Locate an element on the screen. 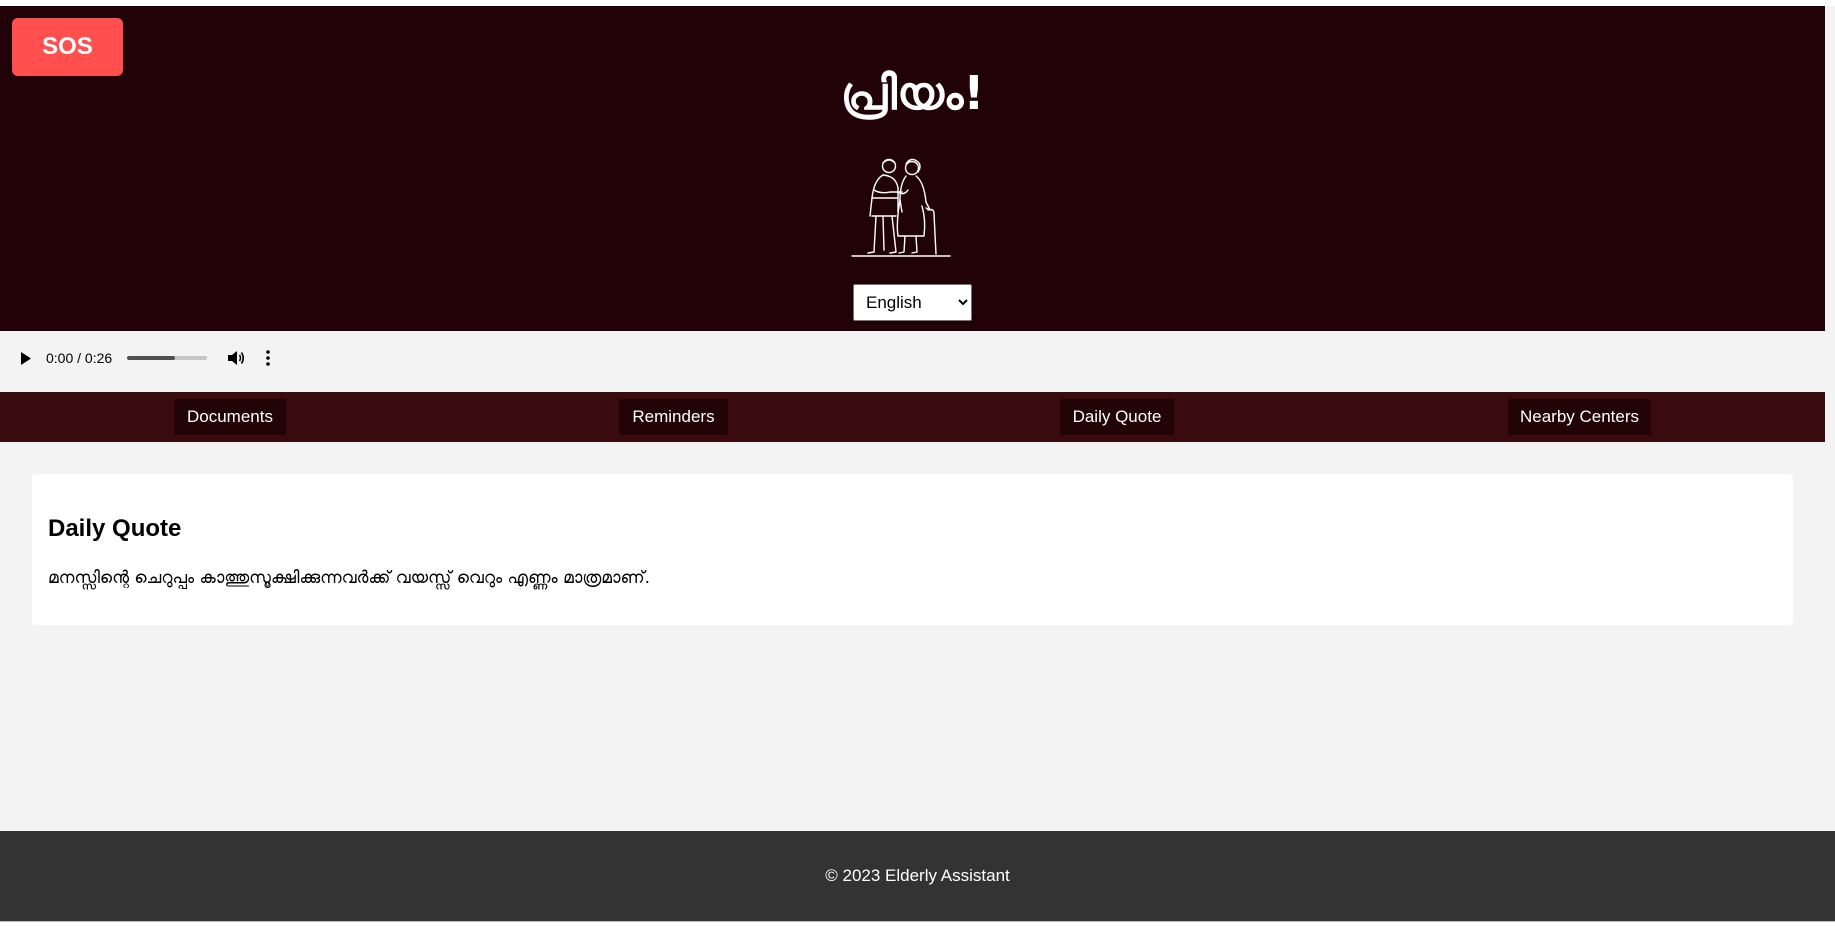  footer-copyright: © 2023 Elderly Assistant is located at coordinates (917, 875).